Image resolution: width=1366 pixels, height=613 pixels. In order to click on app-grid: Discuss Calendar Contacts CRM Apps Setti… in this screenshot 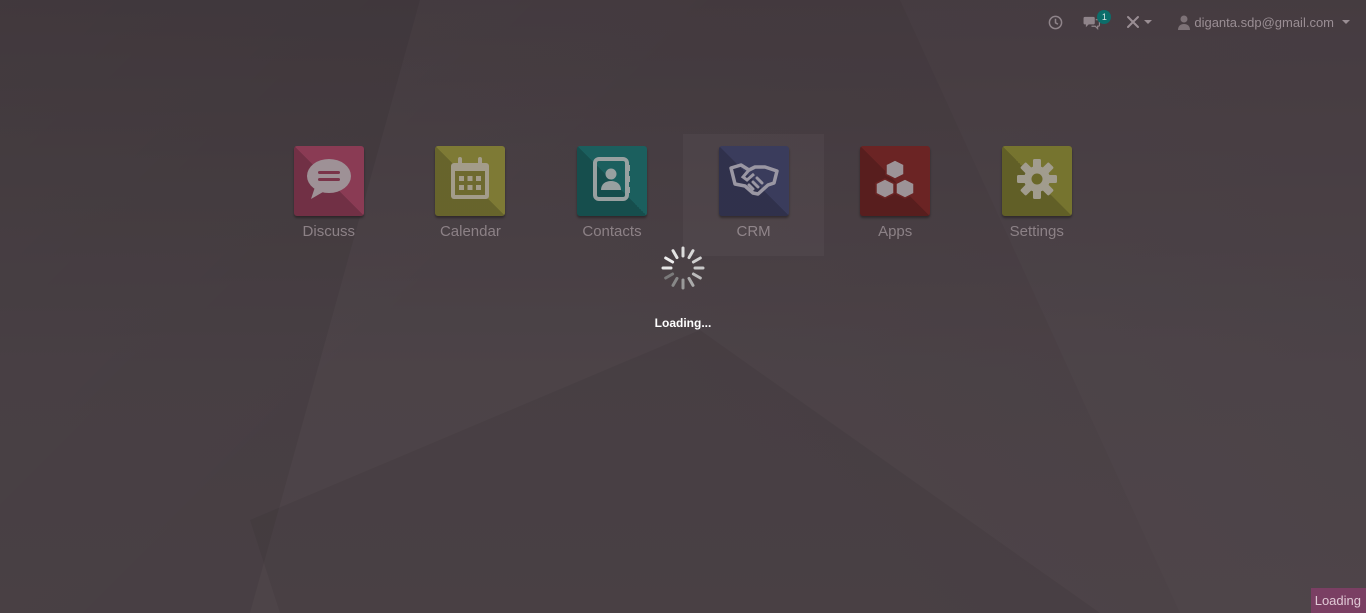, I will do `click(683, 193)`.